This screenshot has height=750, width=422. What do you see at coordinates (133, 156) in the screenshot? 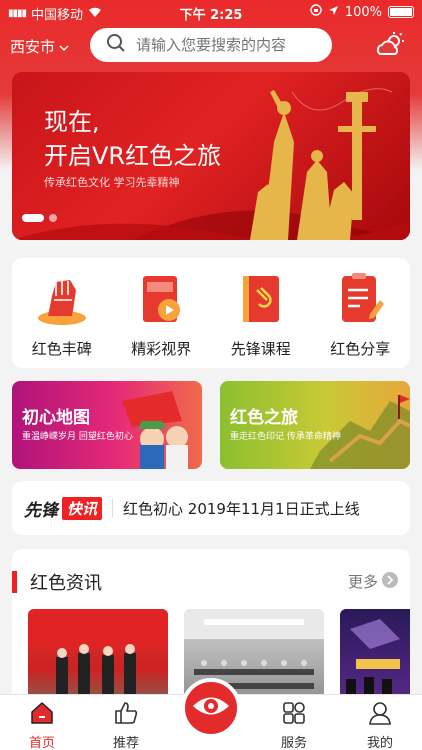
I see `banner-title-line2: 开启VR红色之旅` at bounding box center [133, 156].